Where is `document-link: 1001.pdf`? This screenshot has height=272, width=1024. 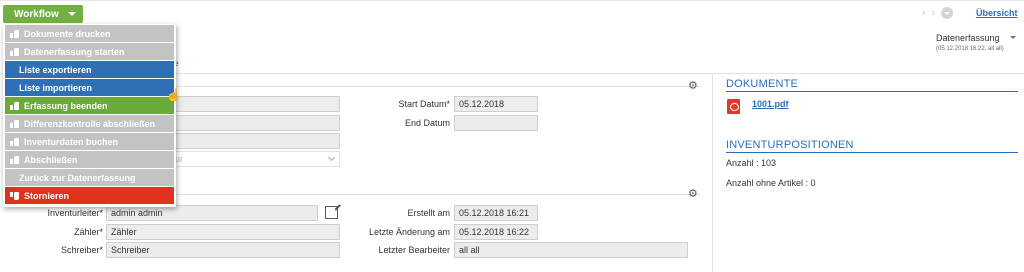
document-link: 1001.pdf is located at coordinates (770, 104).